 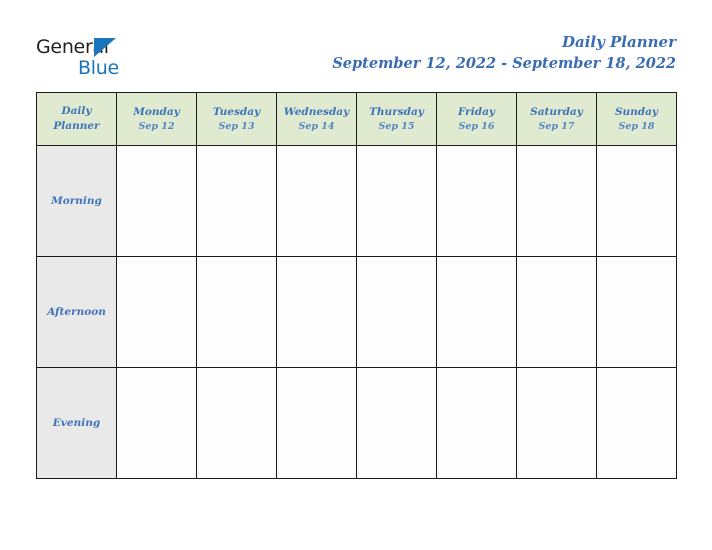 What do you see at coordinates (316, 111) in the screenshot?
I see `day-name-wednesday: Wednesday` at bounding box center [316, 111].